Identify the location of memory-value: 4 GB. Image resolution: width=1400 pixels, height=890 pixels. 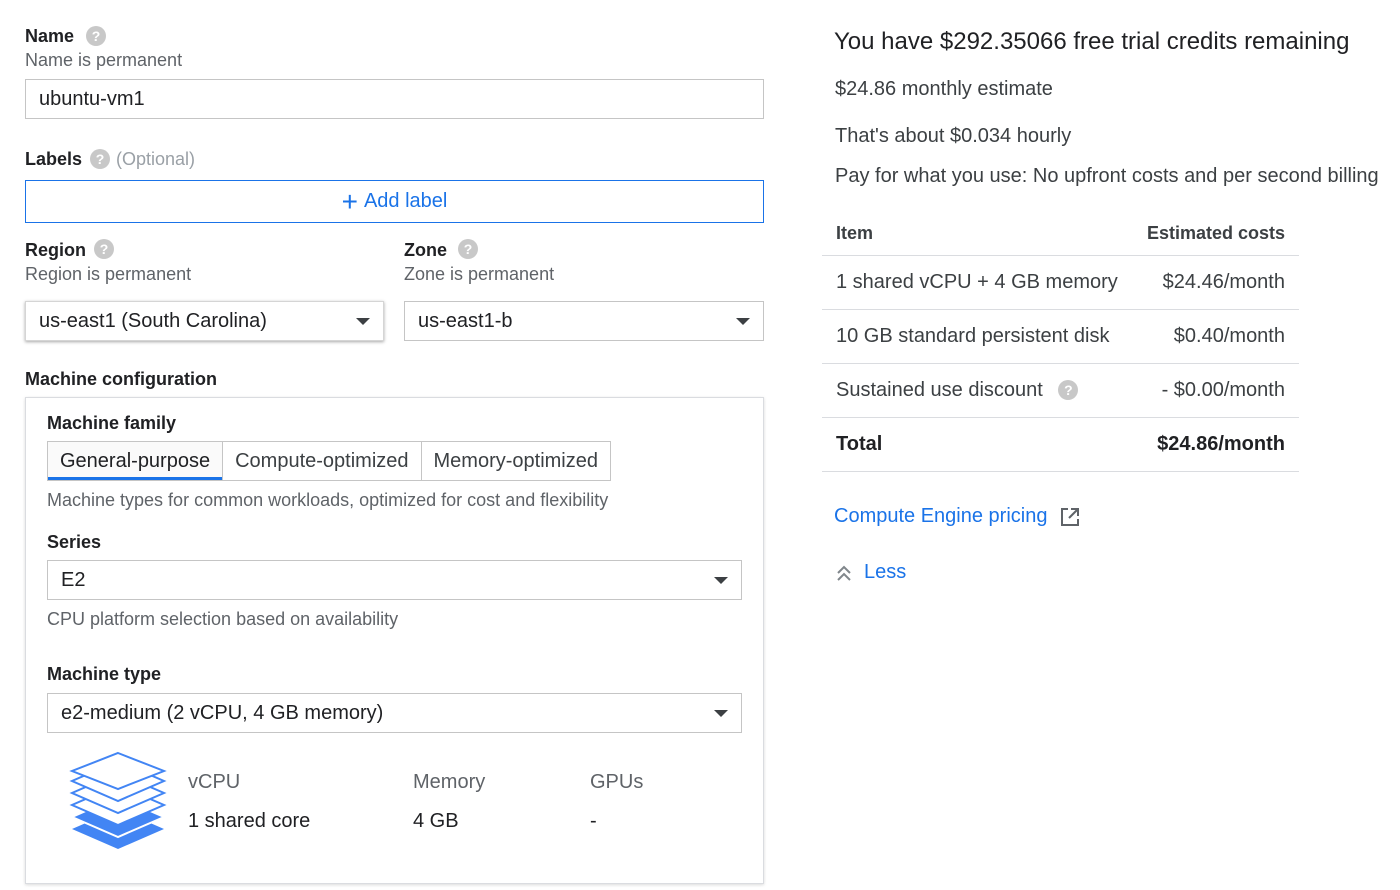
(436, 821).